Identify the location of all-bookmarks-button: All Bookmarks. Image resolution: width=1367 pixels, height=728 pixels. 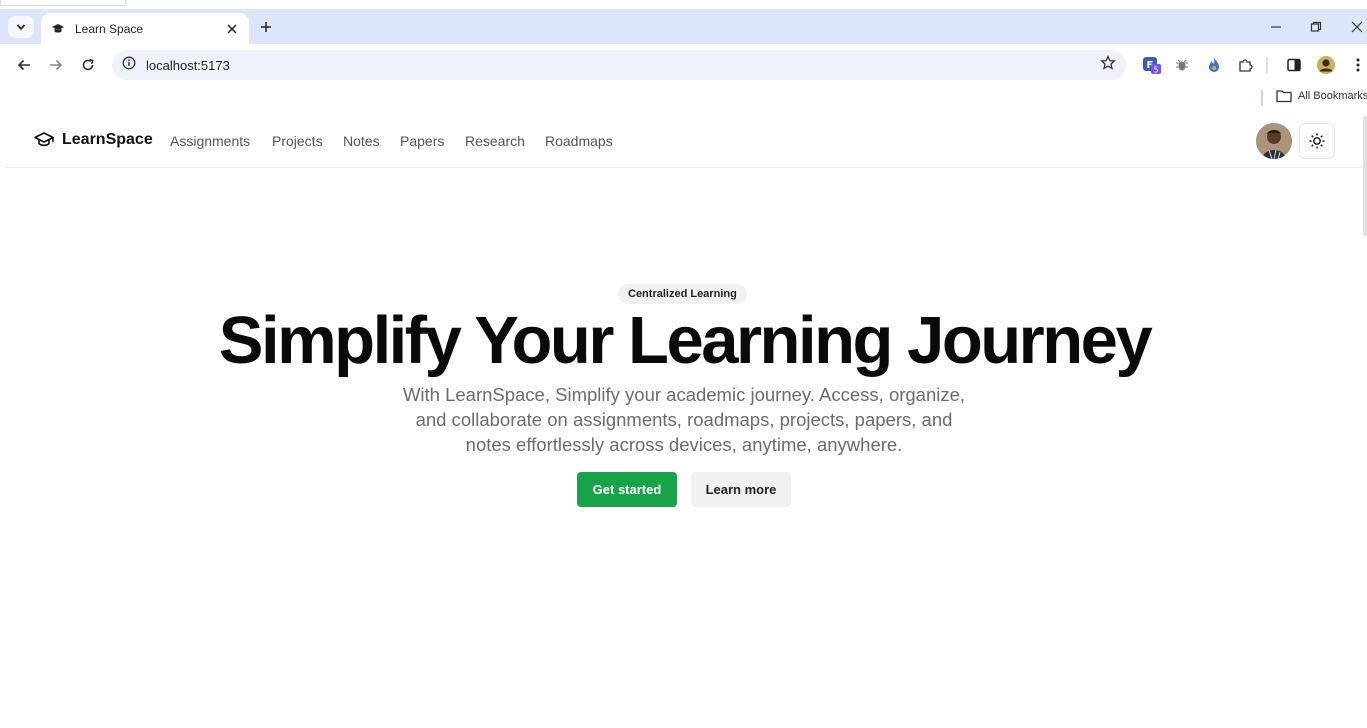
(1321, 96).